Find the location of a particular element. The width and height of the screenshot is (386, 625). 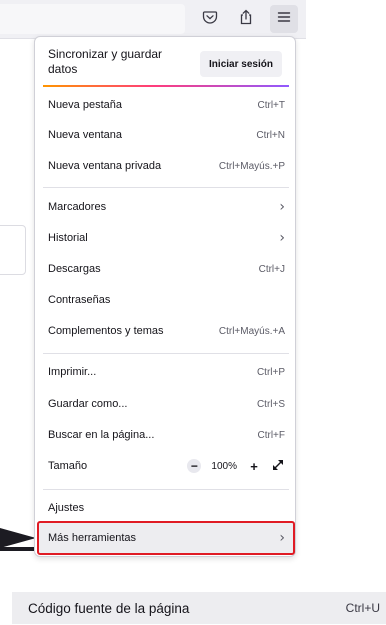

menu-item-label: Más herramientas is located at coordinates (92, 538).